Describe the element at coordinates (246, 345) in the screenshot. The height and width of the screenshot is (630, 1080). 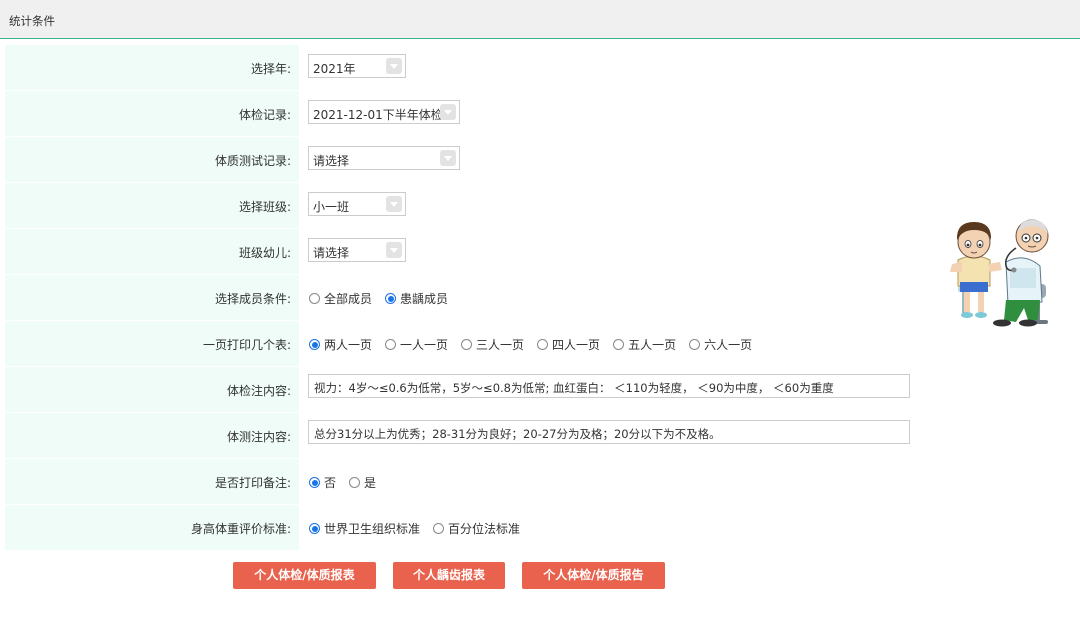
I see `per-page-label: 一页打印几个表:` at that location.